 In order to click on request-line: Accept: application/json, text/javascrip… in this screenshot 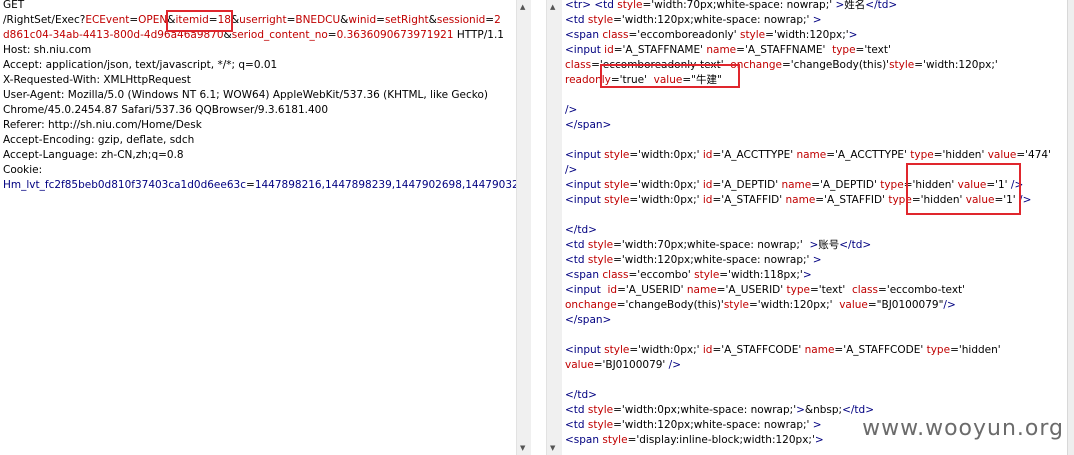, I will do `click(140, 65)`.